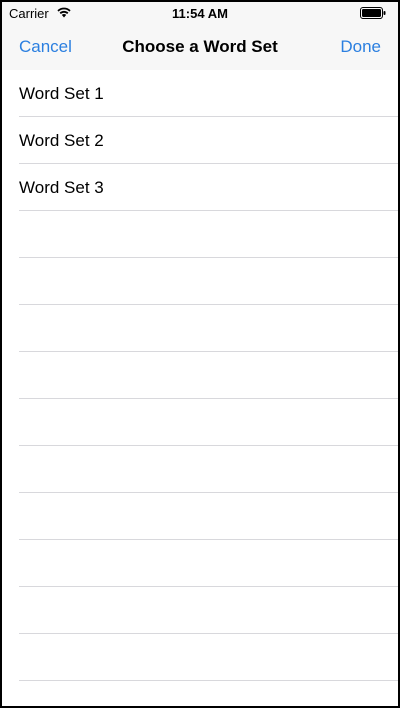 This screenshot has width=400, height=708. I want to click on list-item-word-set-3: Word Set 3, so click(200, 187).